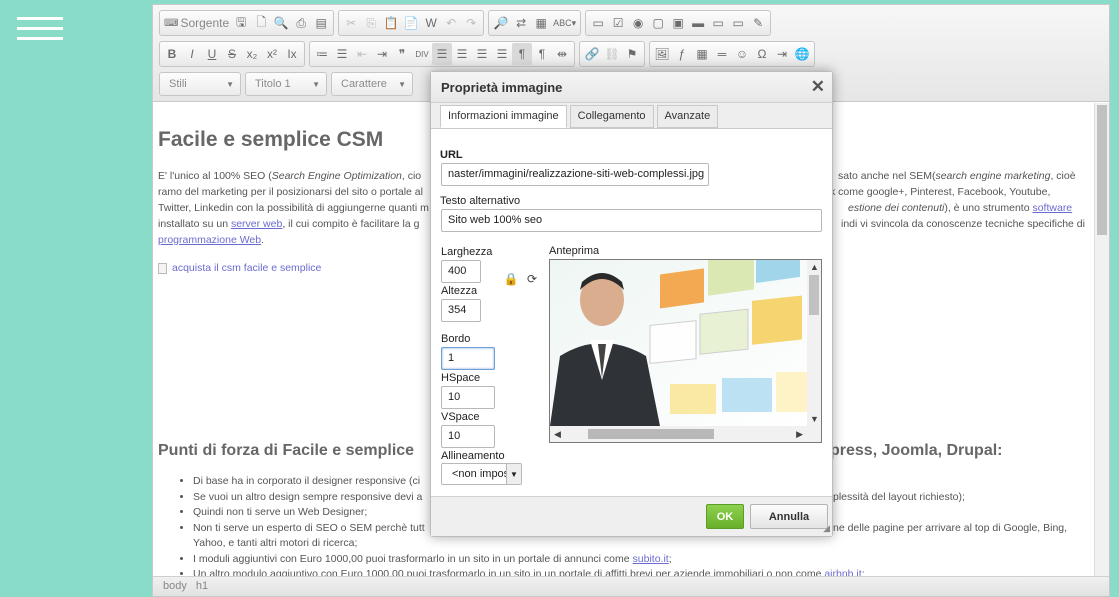  What do you see at coordinates (651, 559) in the screenshot?
I see `list-item-link: subito.it` at bounding box center [651, 559].